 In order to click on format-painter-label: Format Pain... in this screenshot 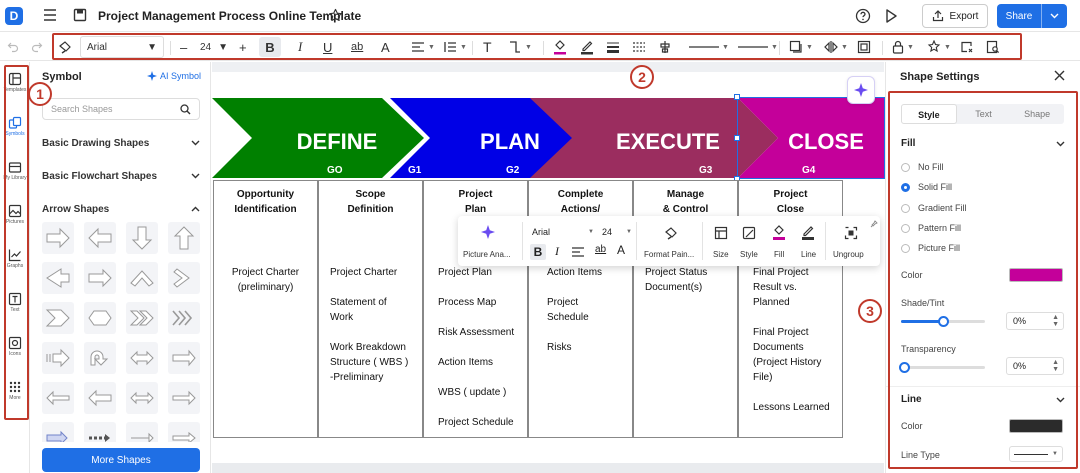, I will do `click(669, 254)`.